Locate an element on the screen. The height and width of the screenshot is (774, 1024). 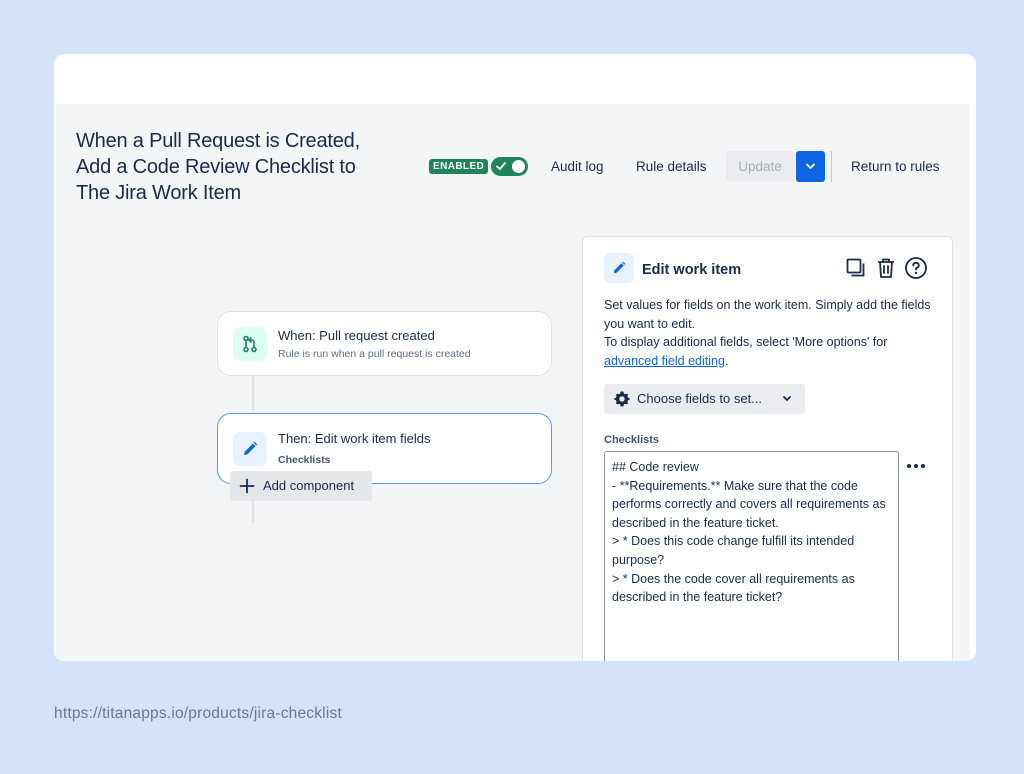
action-icon-tile is located at coordinates (250, 449).